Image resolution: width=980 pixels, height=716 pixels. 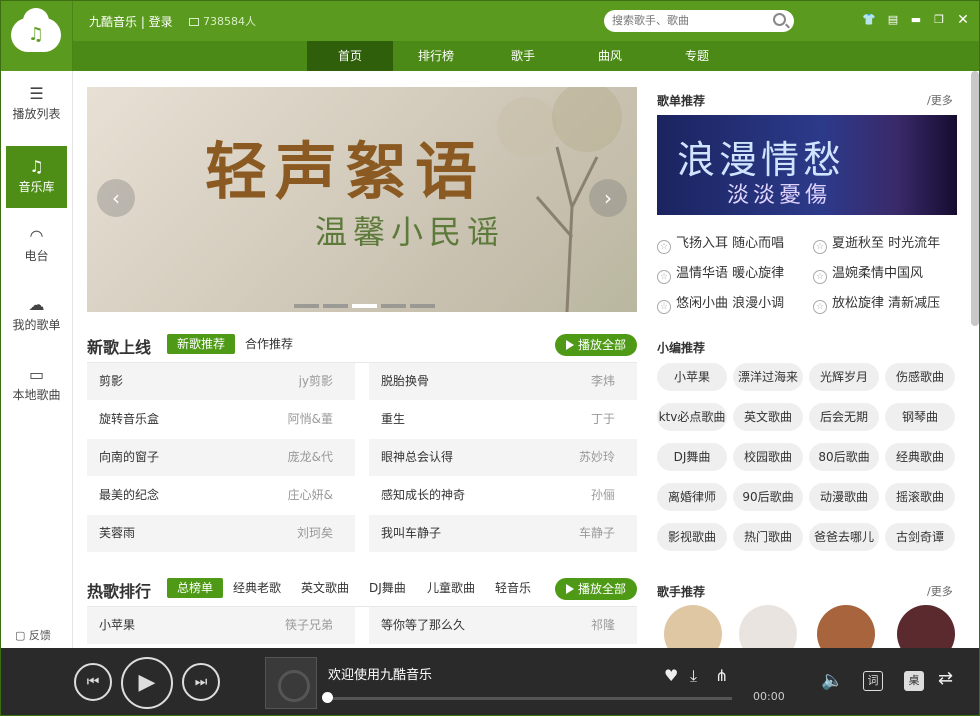 I want to click on sidebar-item-library: ♫ 音乐库, so click(x=36, y=177).